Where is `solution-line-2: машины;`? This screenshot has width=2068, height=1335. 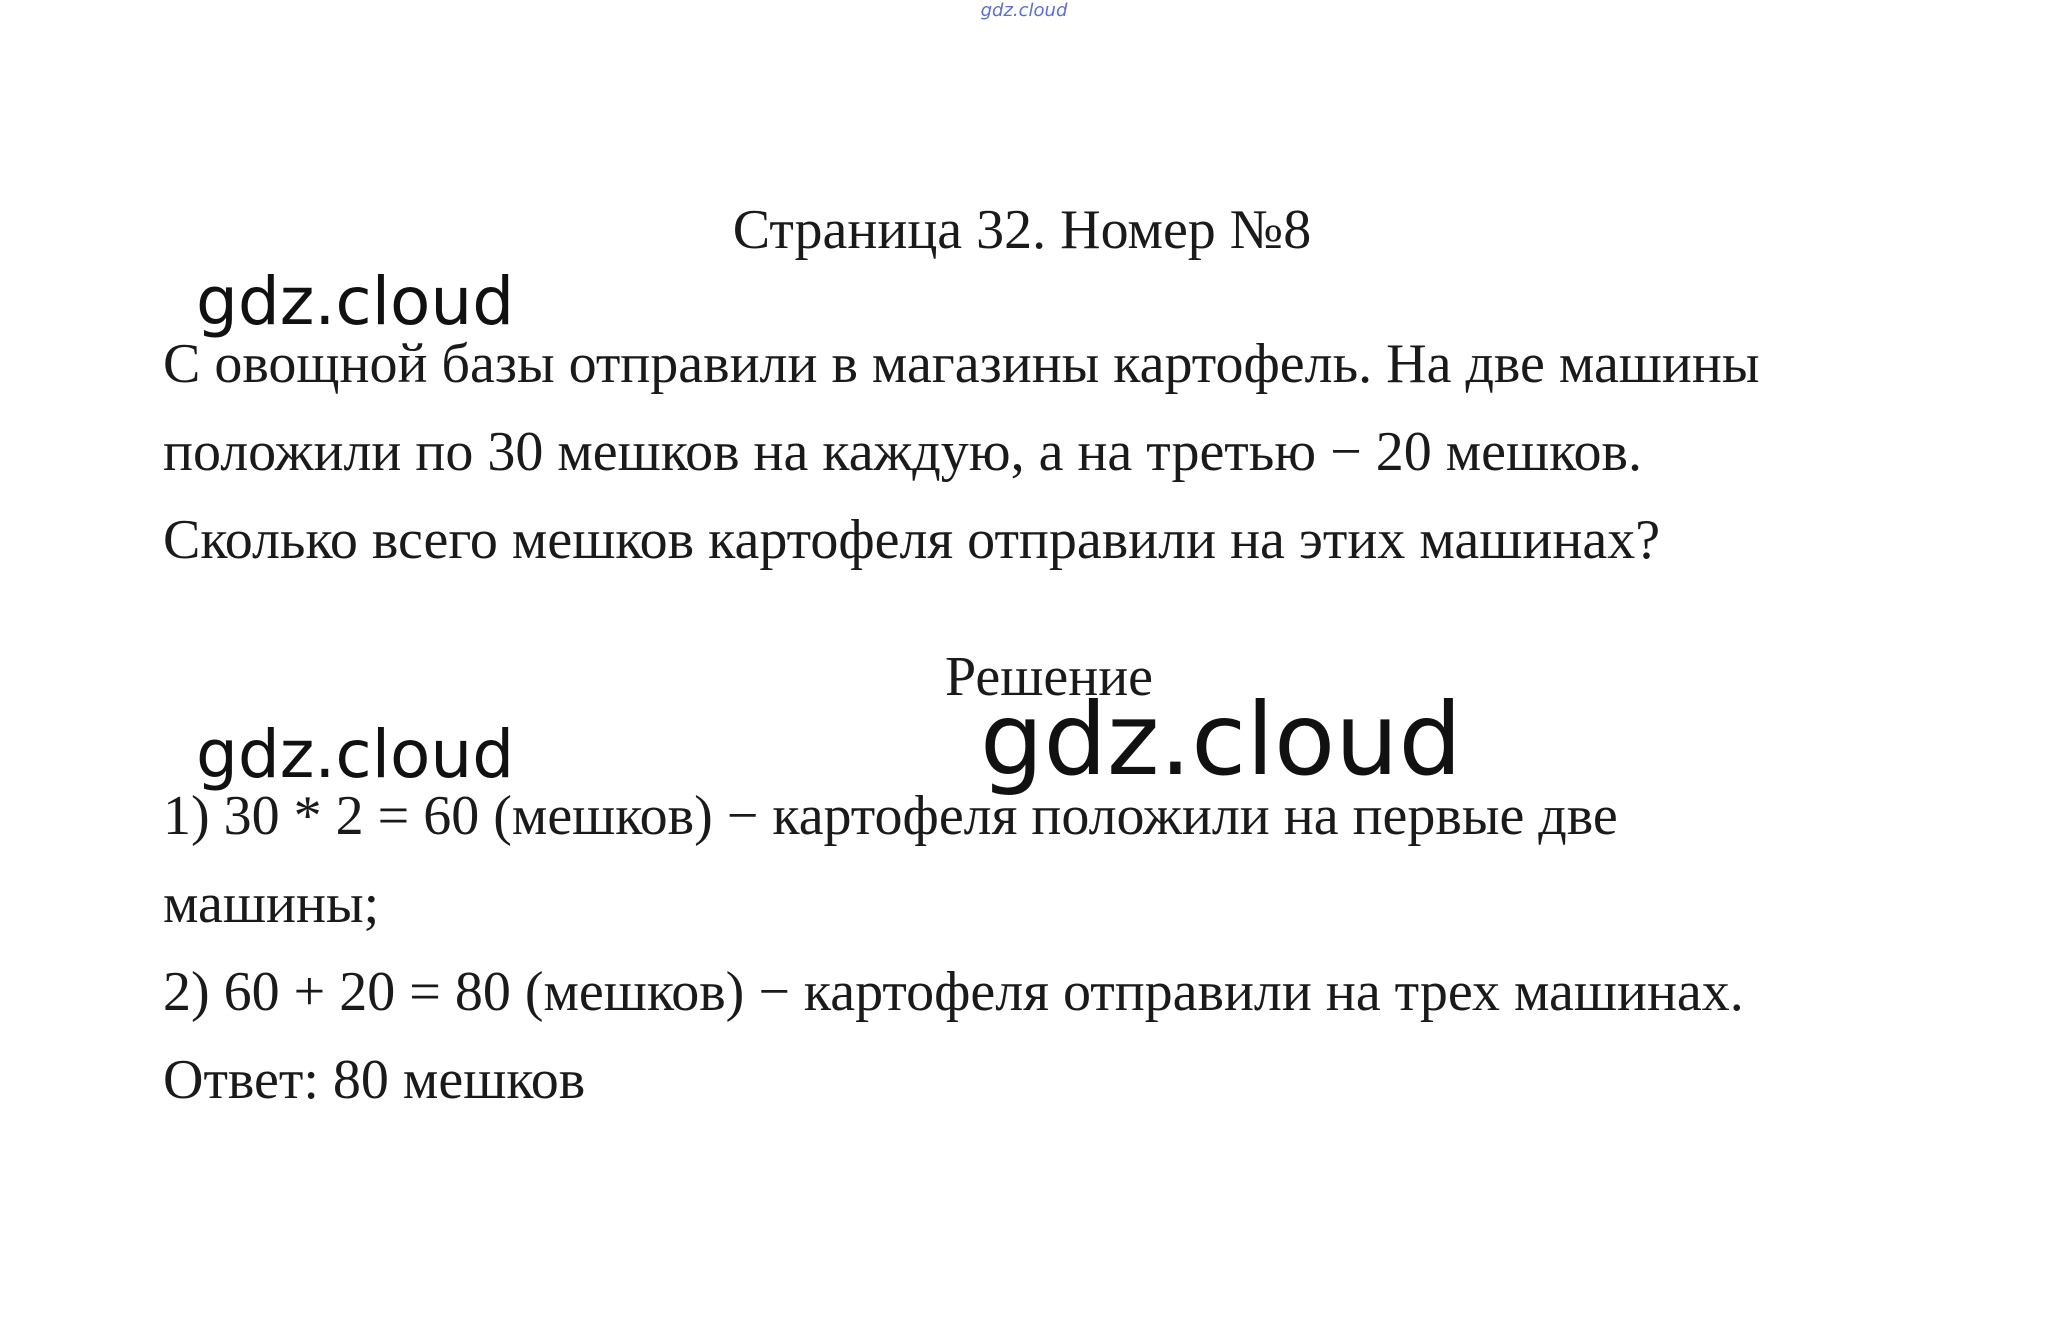
solution-line-2: машины; is located at coordinates (271, 904).